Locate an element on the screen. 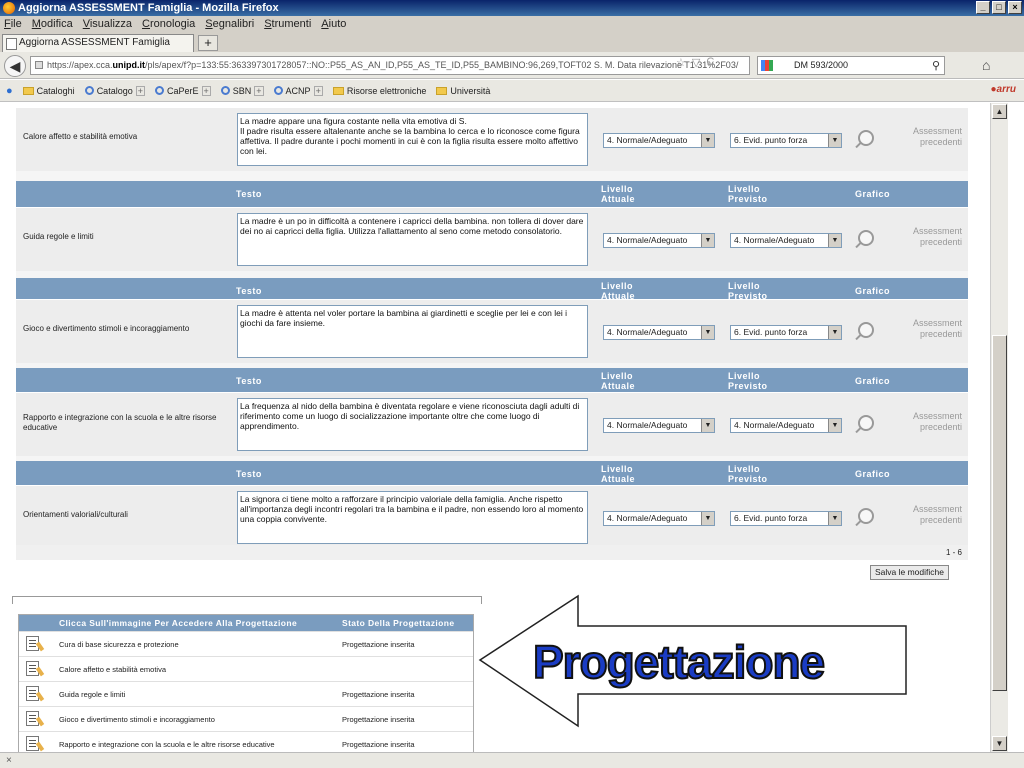  bookmark-label: SBN is located at coordinates (242, 90).